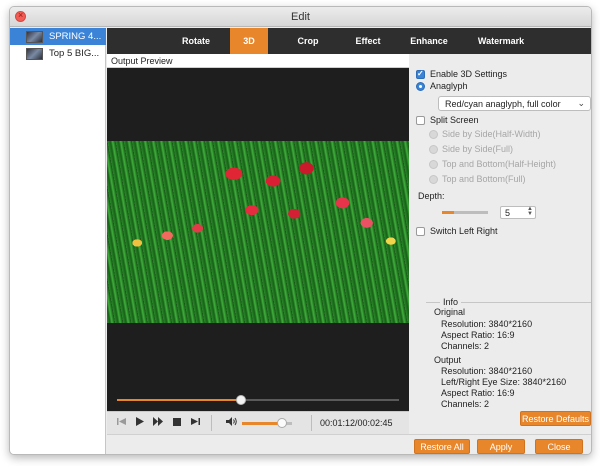 This screenshot has width=600, height=466. What do you see at coordinates (368, 41) in the screenshot?
I see `tab-effect: Effect` at bounding box center [368, 41].